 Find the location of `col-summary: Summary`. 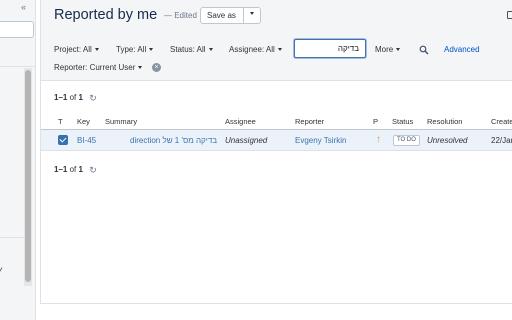

col-summary: Summary is located at coordinates (121, 122).